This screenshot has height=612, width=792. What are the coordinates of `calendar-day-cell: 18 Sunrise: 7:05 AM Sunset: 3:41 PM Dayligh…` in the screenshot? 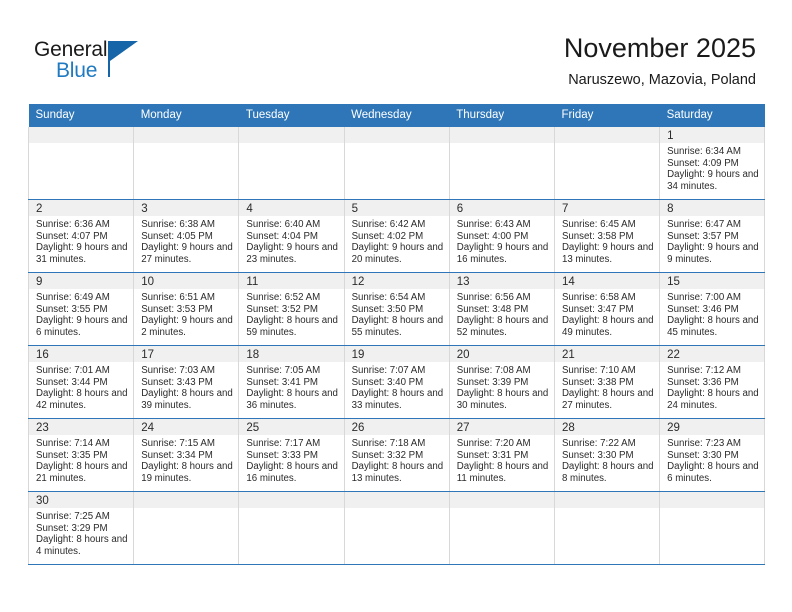 It's located at (291, 382).